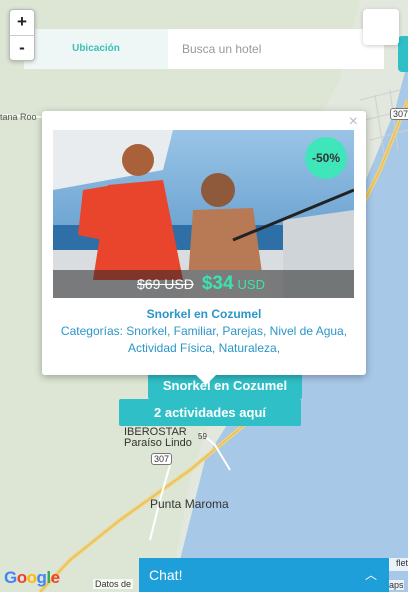  What do you see at coordinates (18, 117) in the screenshot?
I see `map-label-quintana-roo: tana Roo` at bounding box center [18, 117].